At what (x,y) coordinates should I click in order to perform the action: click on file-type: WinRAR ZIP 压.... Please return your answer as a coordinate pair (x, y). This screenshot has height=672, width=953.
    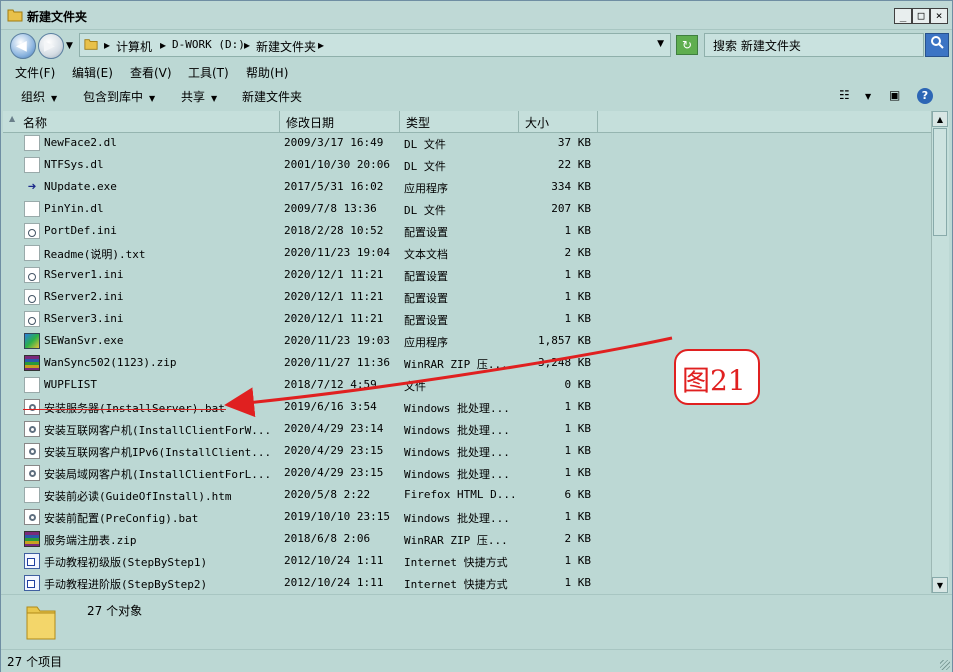
    Looking at the image, I should click on (456, 540).